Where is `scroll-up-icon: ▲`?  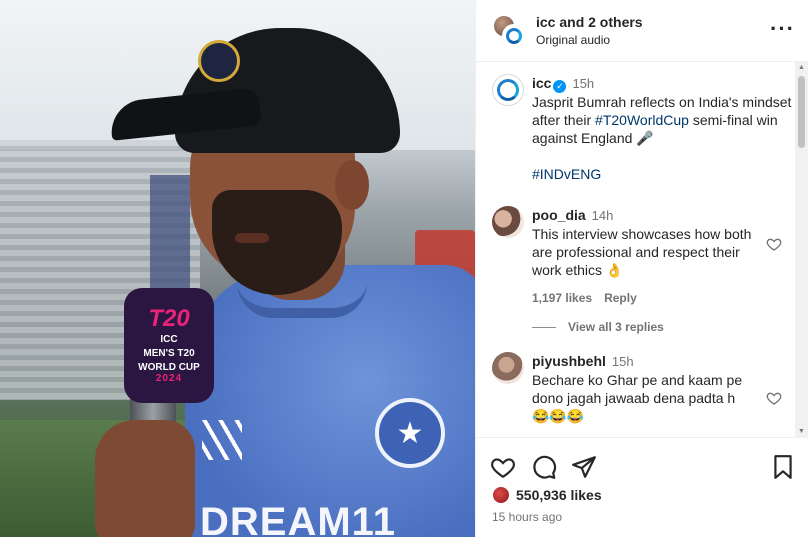 scroll-up-icon: ▲ is located at coordinates (801, 67).